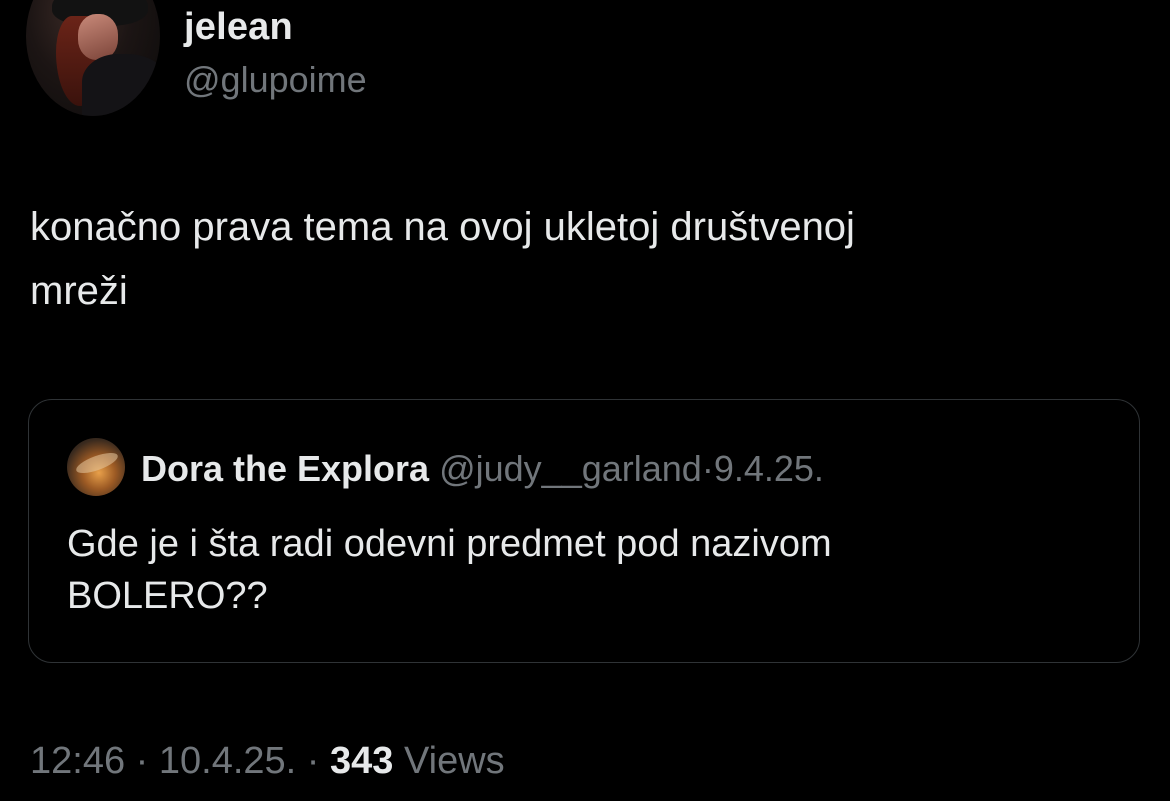  What do you see at coordinates (285, 468) in the screenshot?
I see `quoted-author-name: Dora the Explora` at bounding box center [285, 468].